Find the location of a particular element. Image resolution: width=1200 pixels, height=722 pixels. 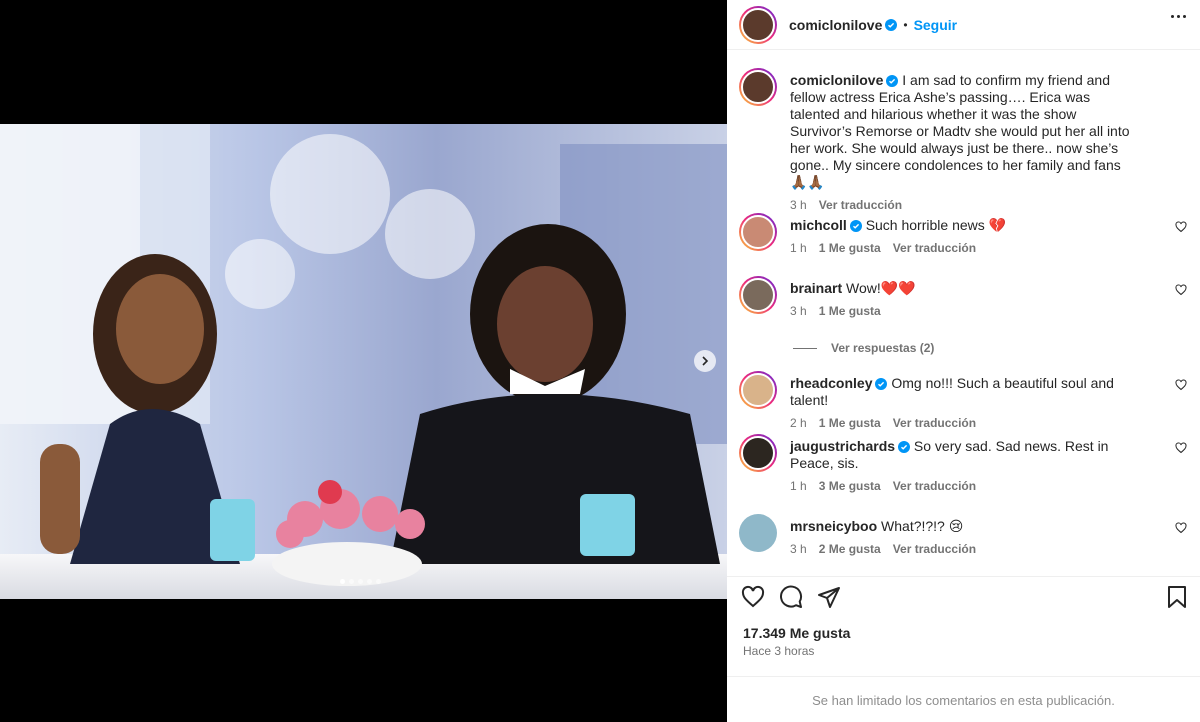

action-icons is located at coordinates (791, 597).